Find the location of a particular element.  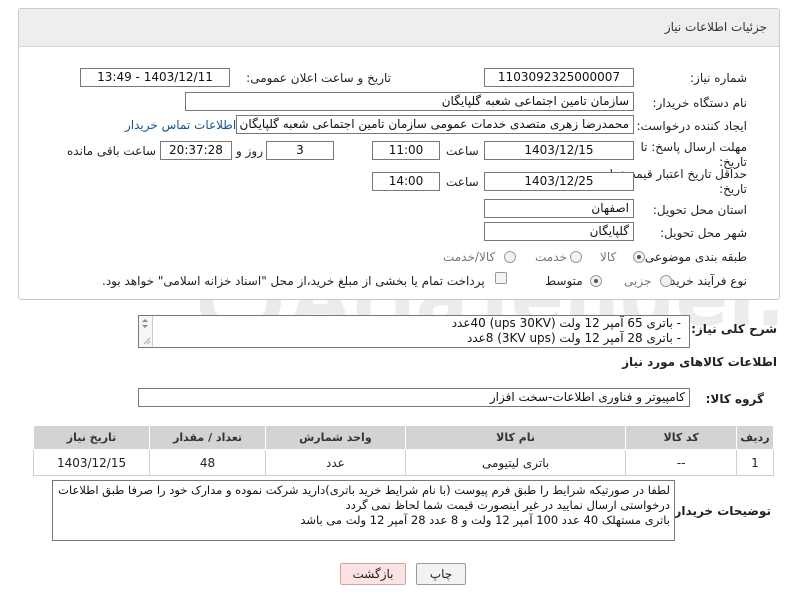

days-field: 3 is located at coordinates (300, 150).